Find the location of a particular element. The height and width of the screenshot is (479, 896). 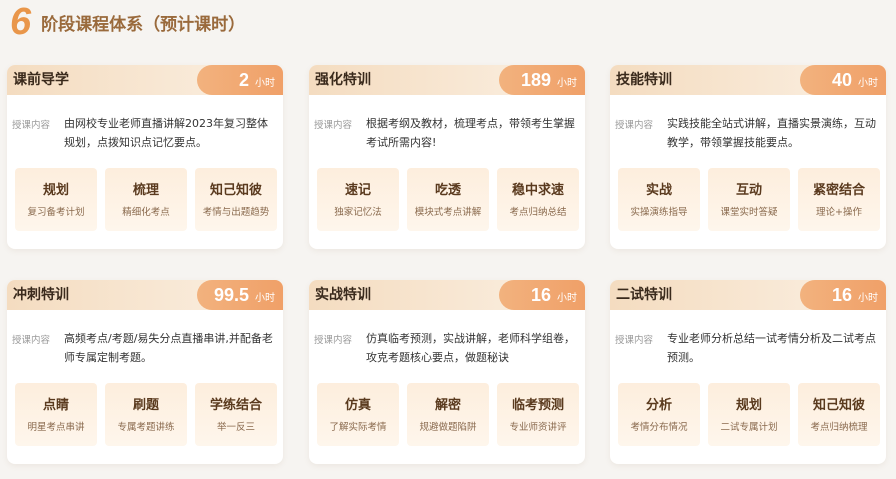

card-title: 二试特训 is located at coordinates (644, 295).